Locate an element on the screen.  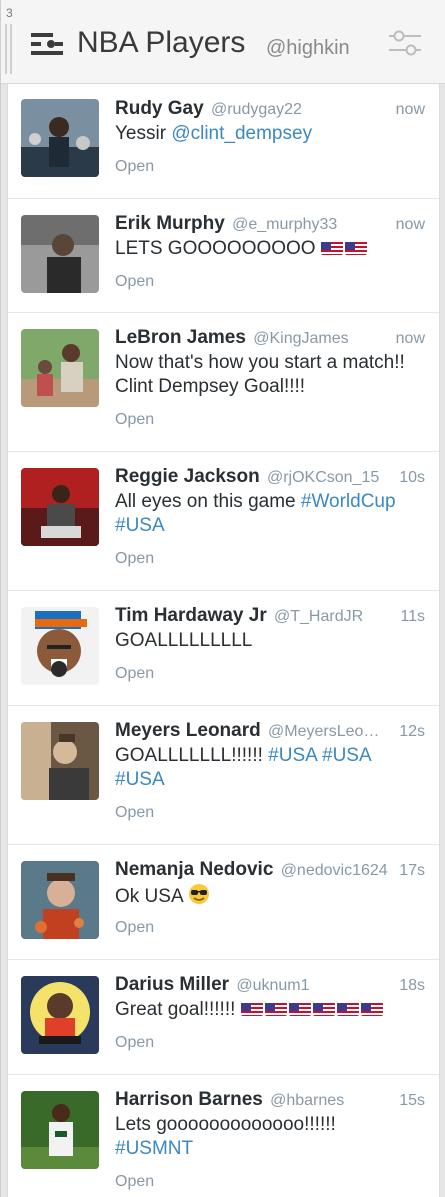
tweet-text: GOALLLLLLL!!!!!! #USA #USA #USA is located at coordinates (265, 768).